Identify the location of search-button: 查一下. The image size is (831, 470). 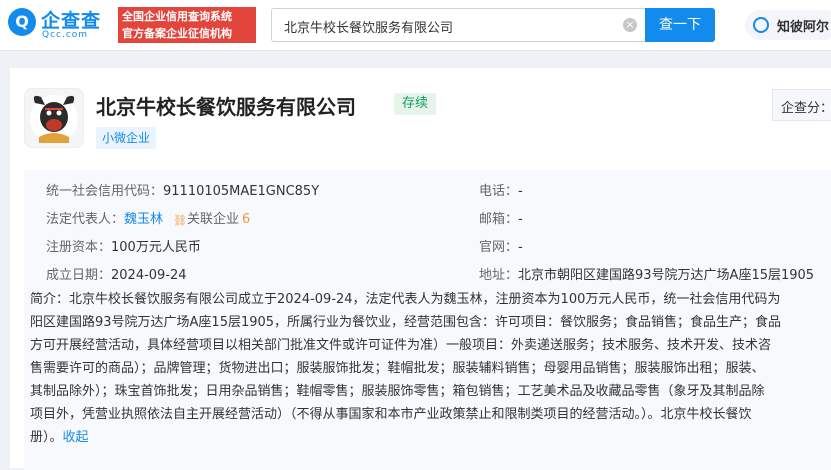
(680, 25).